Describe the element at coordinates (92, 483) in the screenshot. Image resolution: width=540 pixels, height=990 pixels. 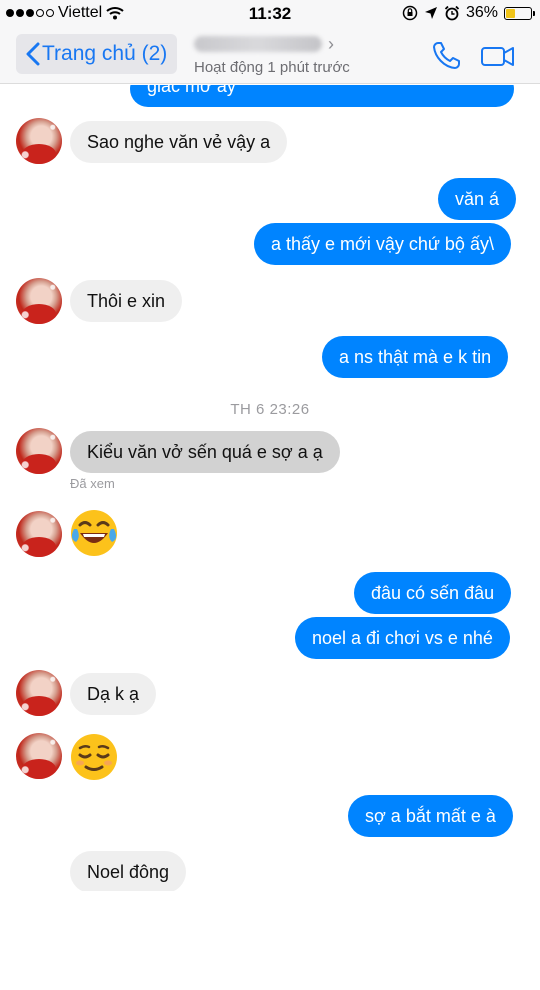
I see `seen-receipt: Đã xem` at that location.